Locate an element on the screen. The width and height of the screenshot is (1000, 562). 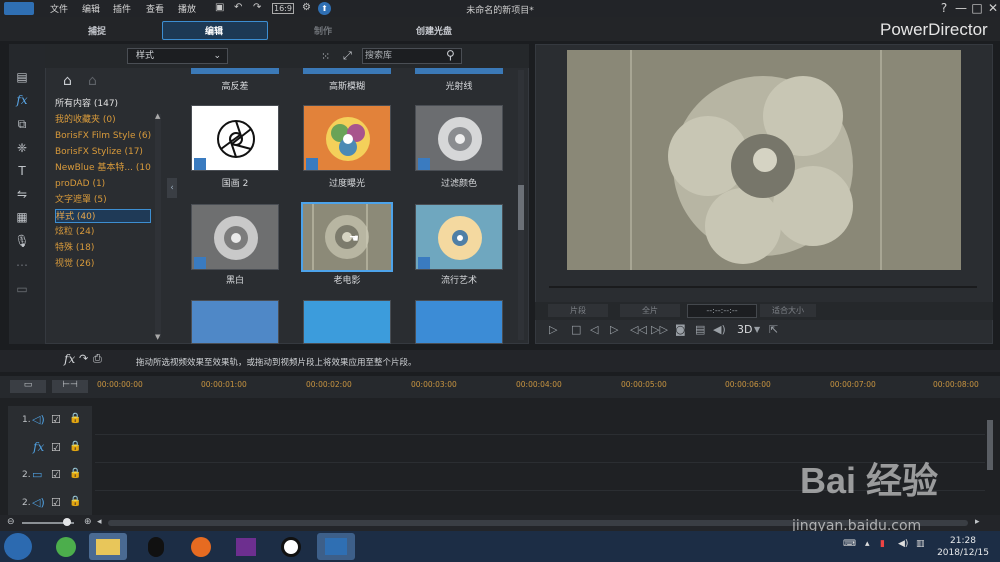
fast-forward-icon: ▷▷ is located at coordinates (659, 329).